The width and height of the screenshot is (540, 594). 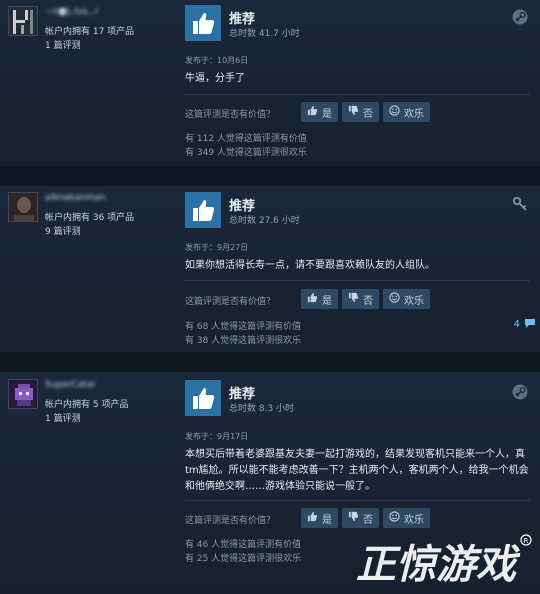 I want to click on watermark-text: 正惊游戏, so click(x=438, y=565).